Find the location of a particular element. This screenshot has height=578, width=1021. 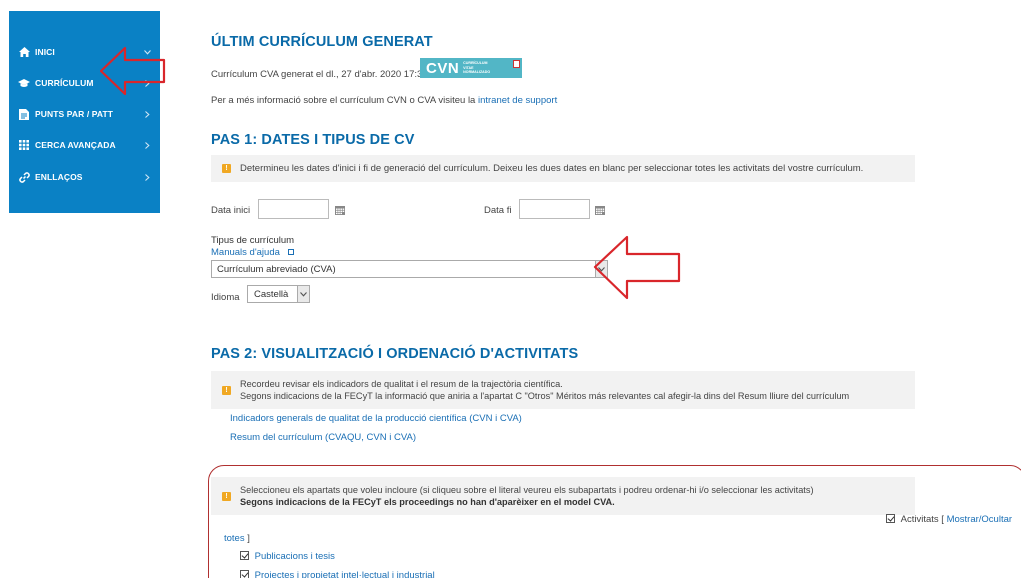

start-date-label: Data inici is located at coordinates (231, 210).